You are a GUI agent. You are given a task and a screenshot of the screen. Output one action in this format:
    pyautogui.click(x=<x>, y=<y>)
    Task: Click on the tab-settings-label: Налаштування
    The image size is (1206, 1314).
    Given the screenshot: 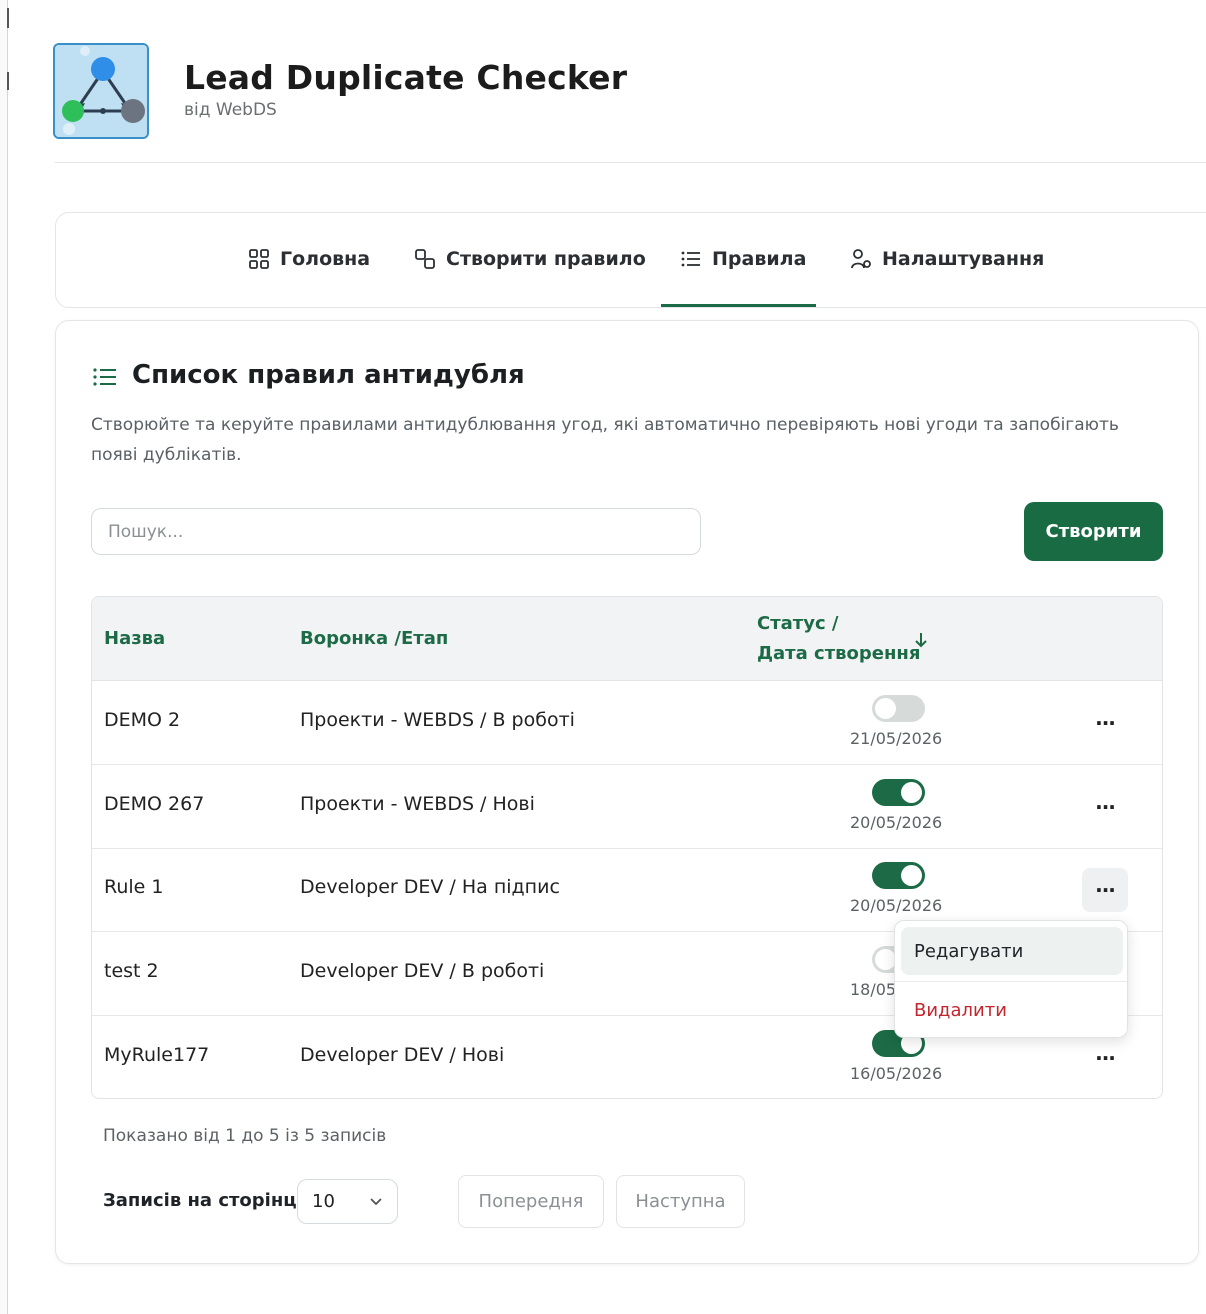 What is the action you would take?
    pyautogui.click(x=963, y=259)
    